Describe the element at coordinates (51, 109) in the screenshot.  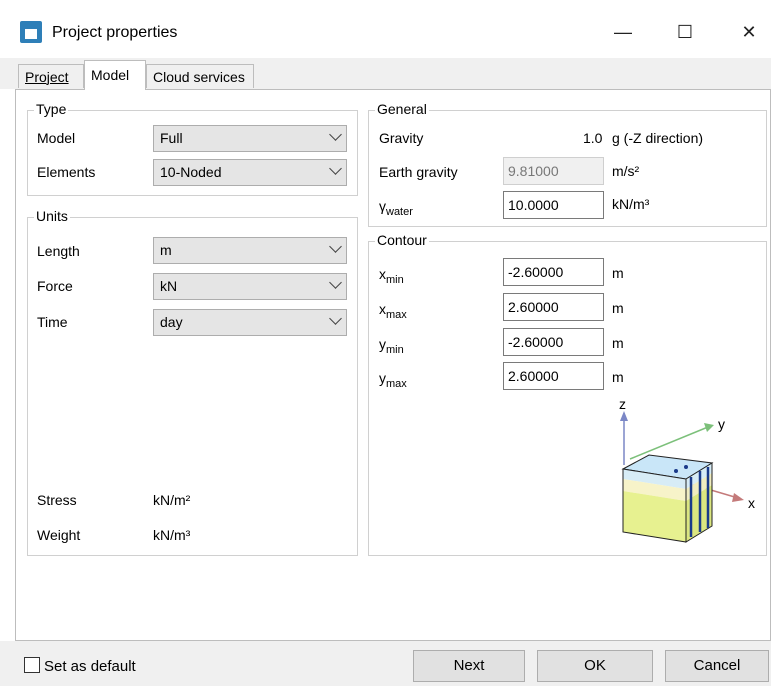
I see `type-group-title: Type` at that location.